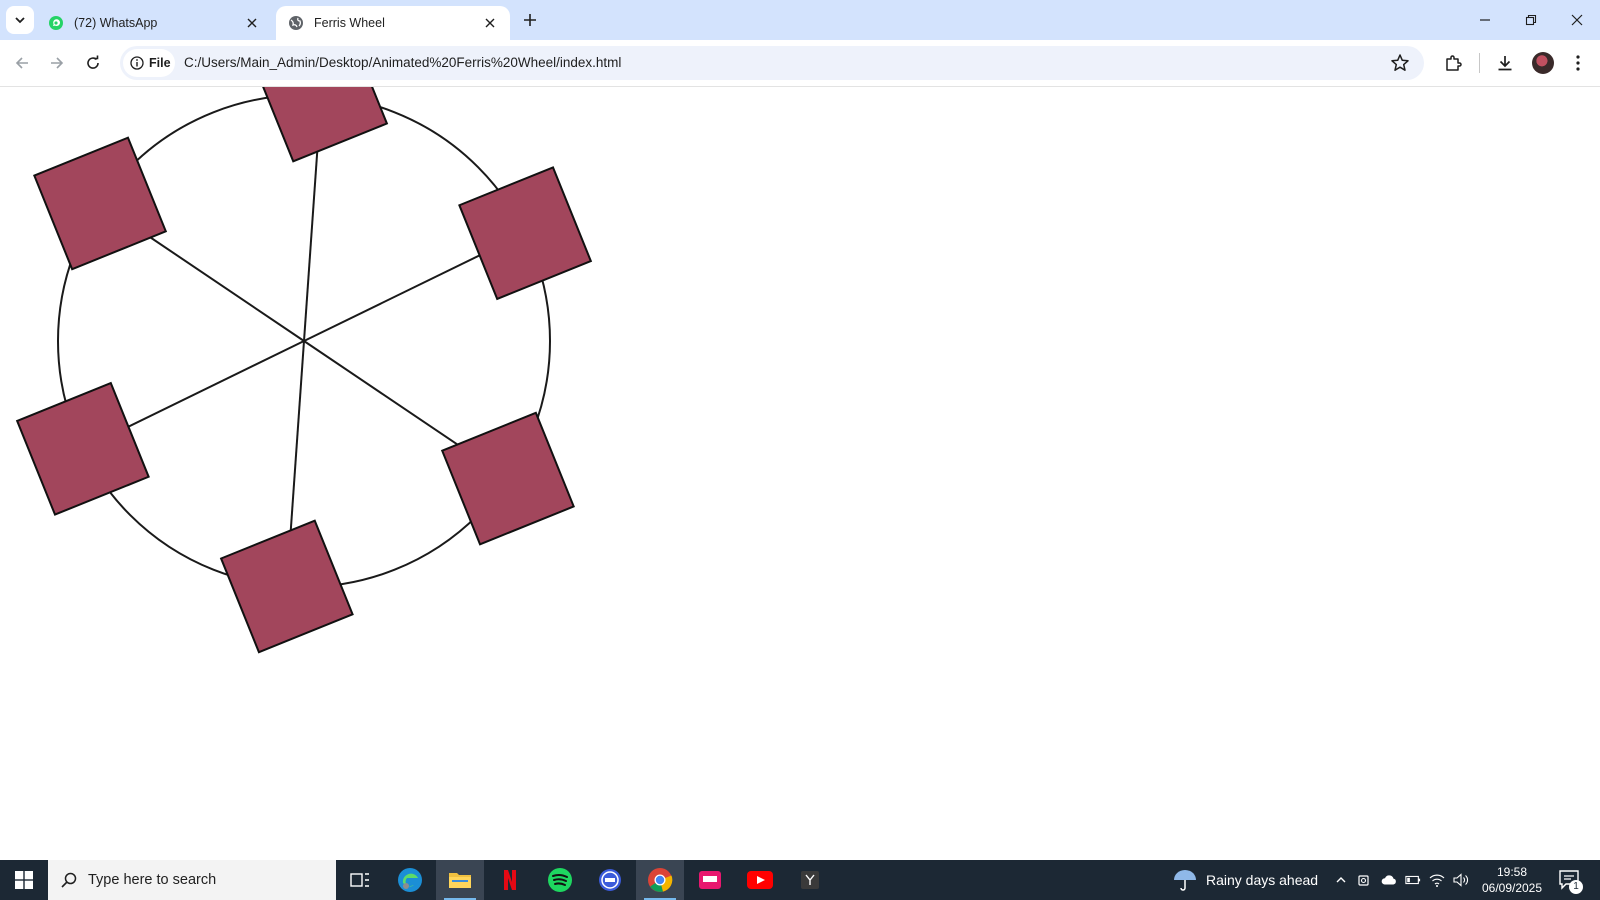  Describe the element at coordinates (137, 63) in the screenshot. I see `info-icon` at that location.